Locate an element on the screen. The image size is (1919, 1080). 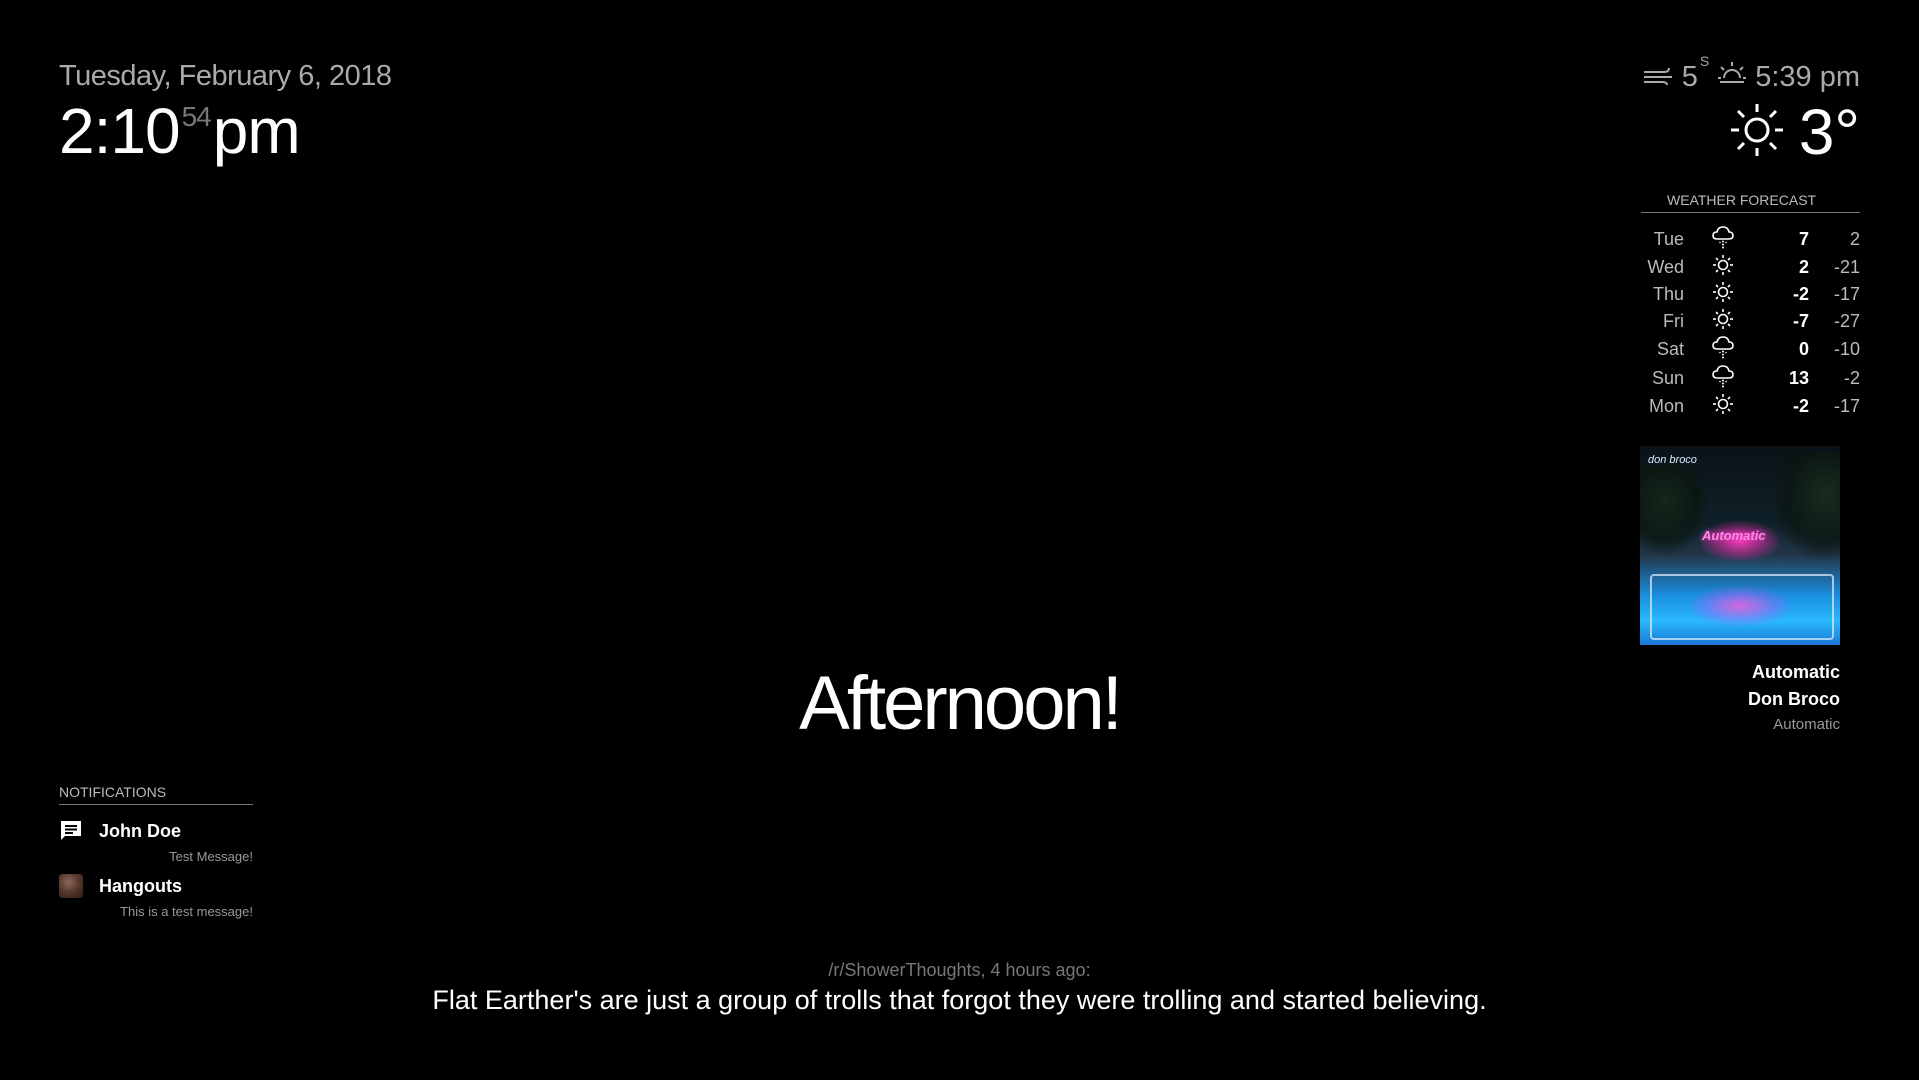
notification-title: Hangouts is located at coordinates (140, 886).